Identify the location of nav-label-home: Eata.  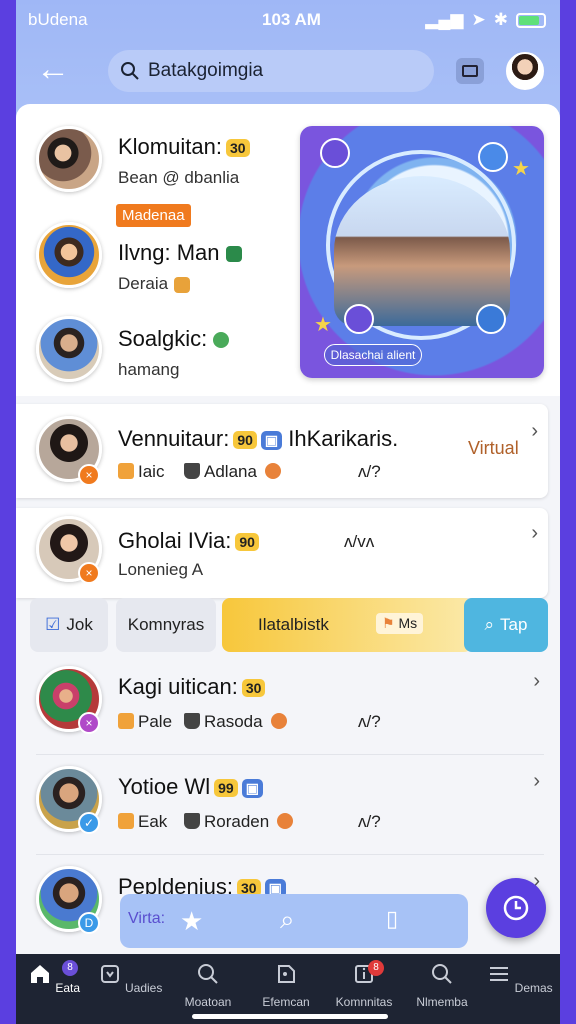
(68, 988).